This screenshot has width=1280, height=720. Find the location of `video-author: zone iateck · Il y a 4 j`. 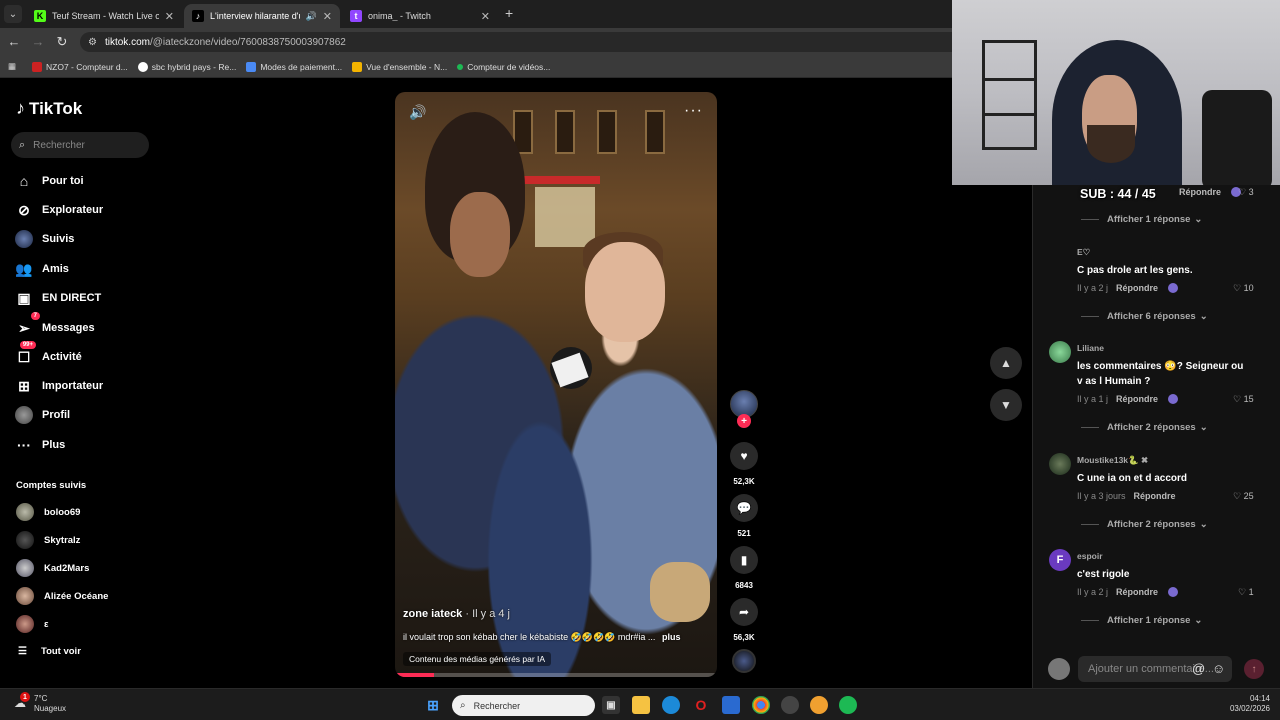

video-author: zone iateck · Il y a 4 j is located at coordinates (456, 614).